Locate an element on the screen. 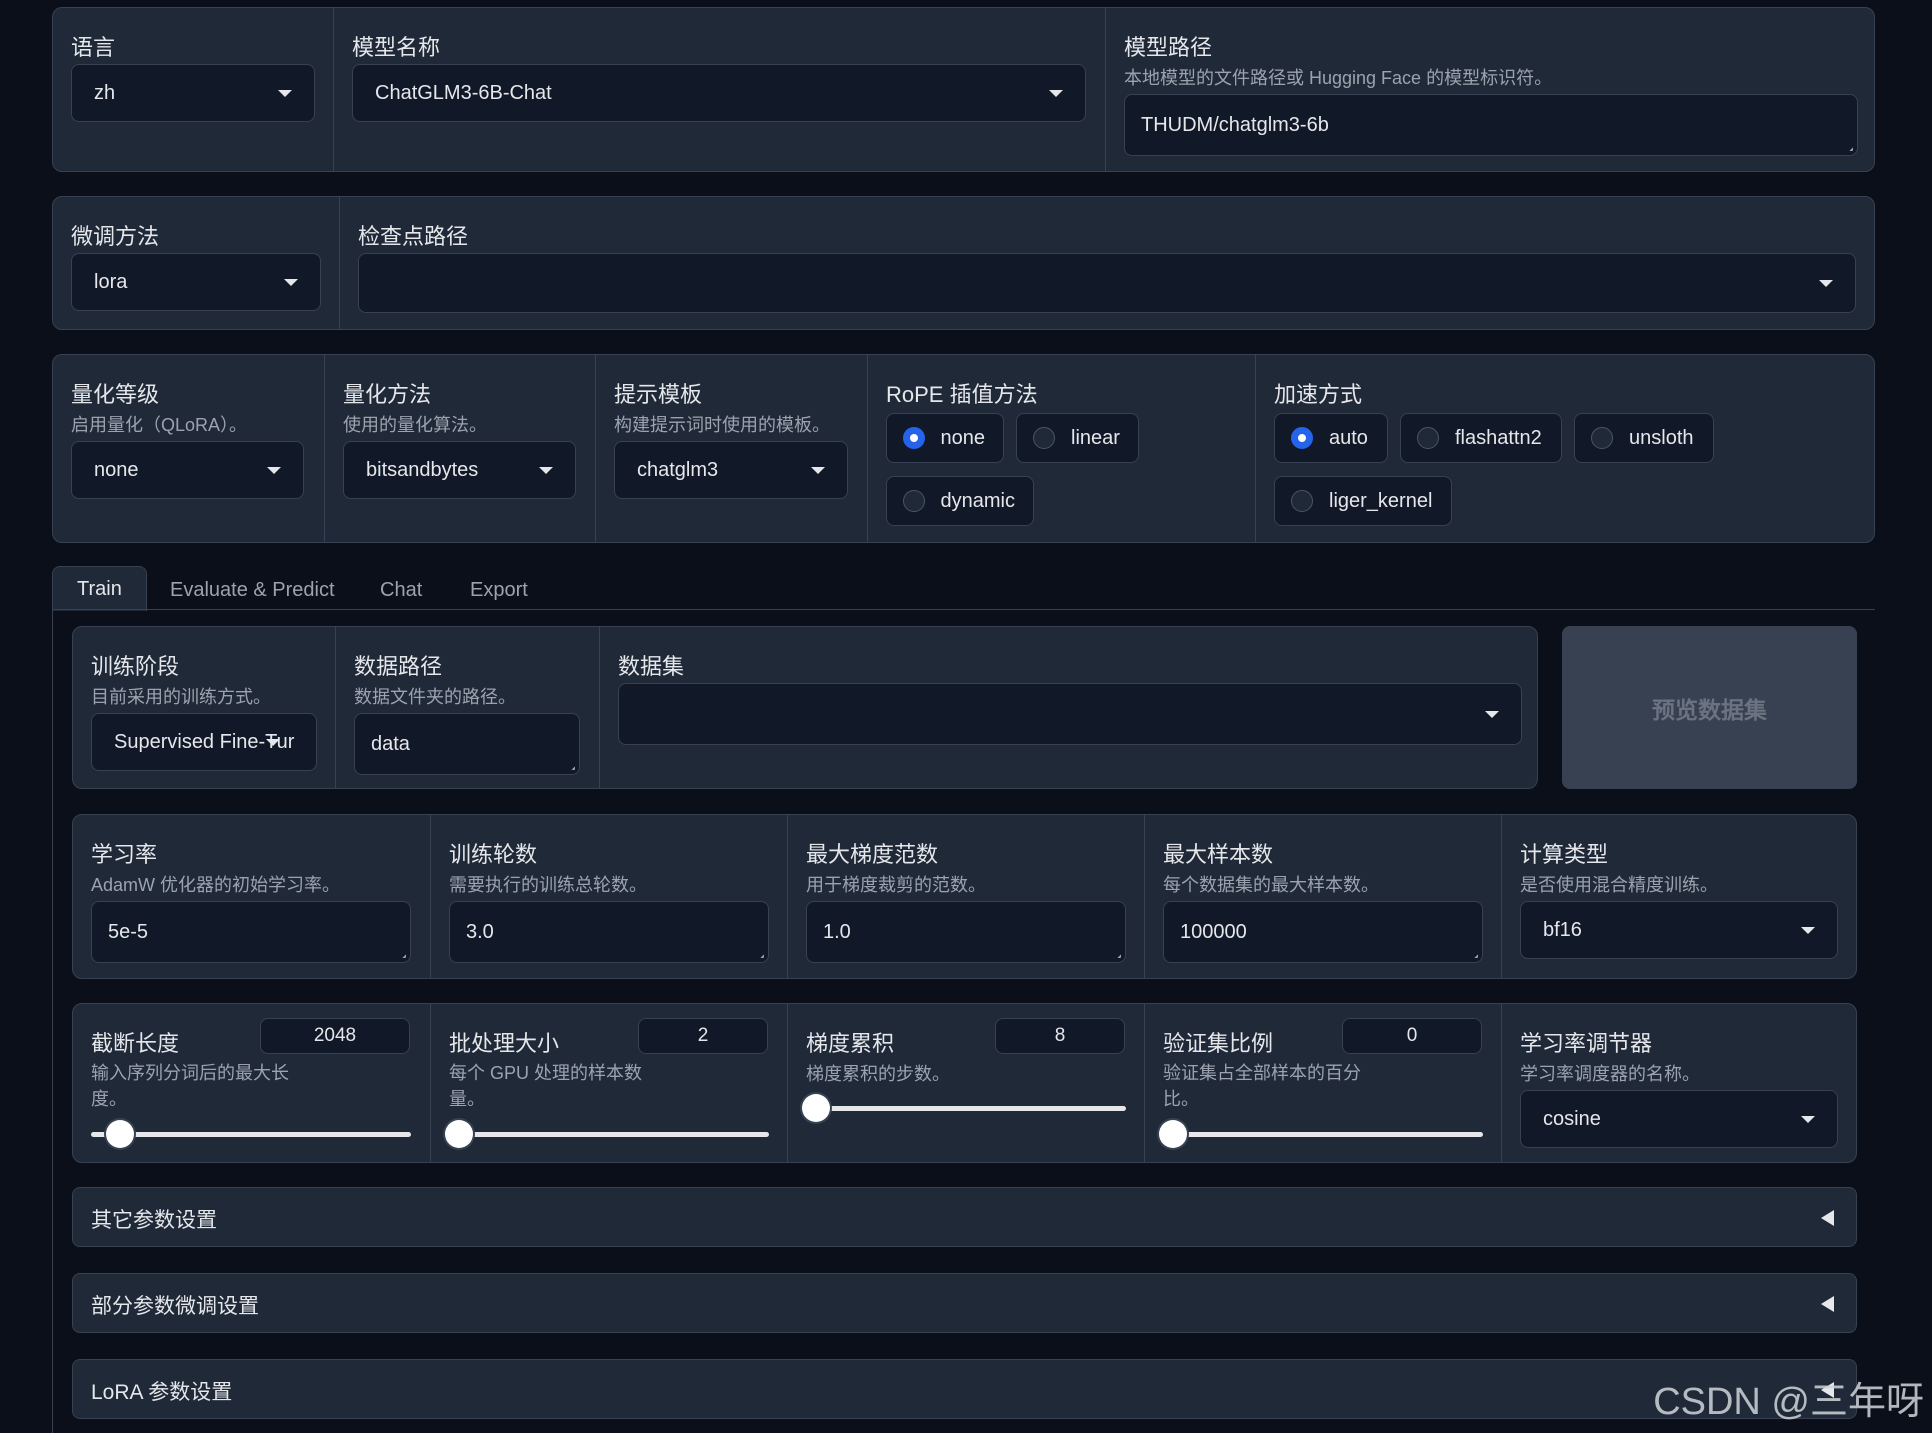 The width and height of the screenshot is (1932, 1433). accordion-title: 其它参数设置 is located at coordinates (154, 1220).